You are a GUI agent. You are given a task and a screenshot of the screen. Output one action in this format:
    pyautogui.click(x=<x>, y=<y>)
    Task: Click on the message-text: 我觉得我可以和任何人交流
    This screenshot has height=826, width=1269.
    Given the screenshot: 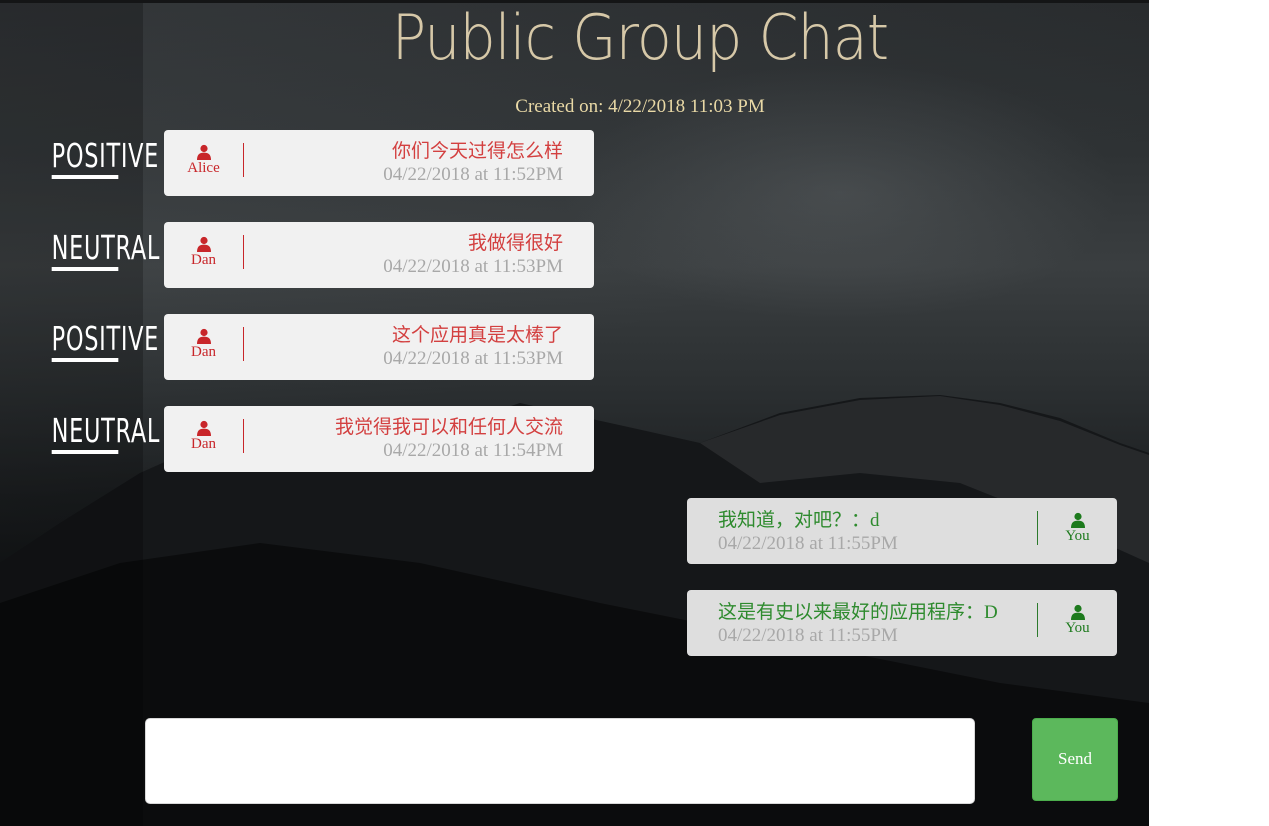 What is the action you would take?
    pyautogui.click(x=448, y=427)
    